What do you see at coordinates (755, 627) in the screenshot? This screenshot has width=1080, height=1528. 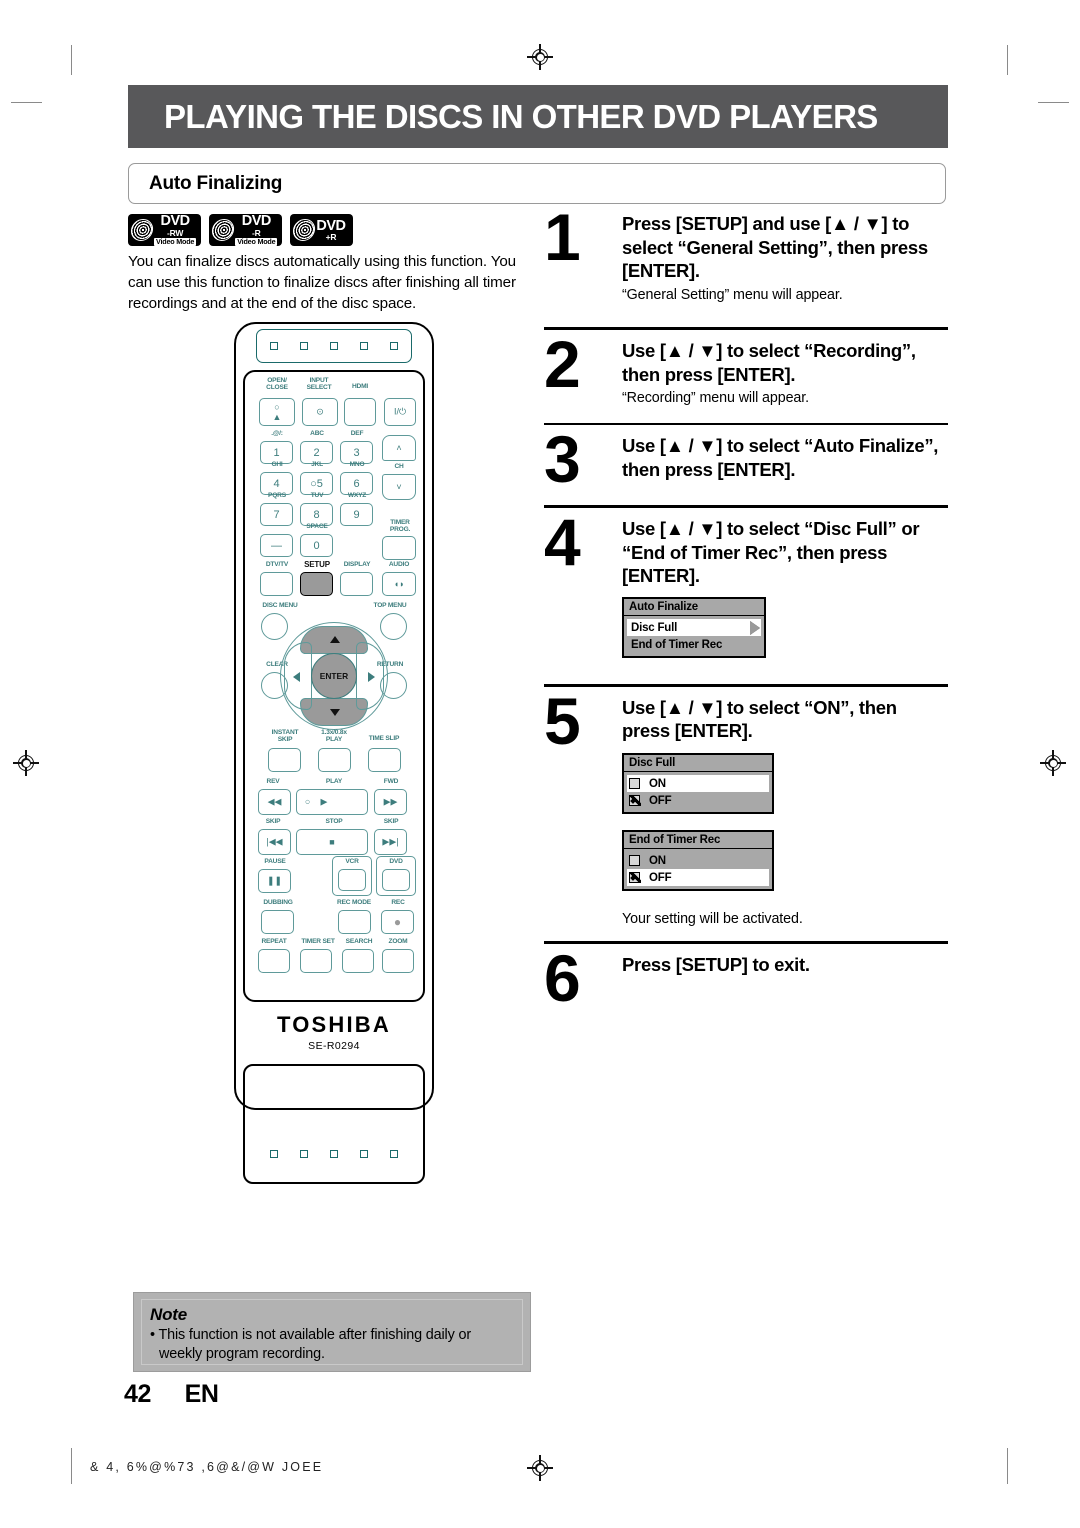 I see `chevron-right-icon` at bounding box center [755, 627].